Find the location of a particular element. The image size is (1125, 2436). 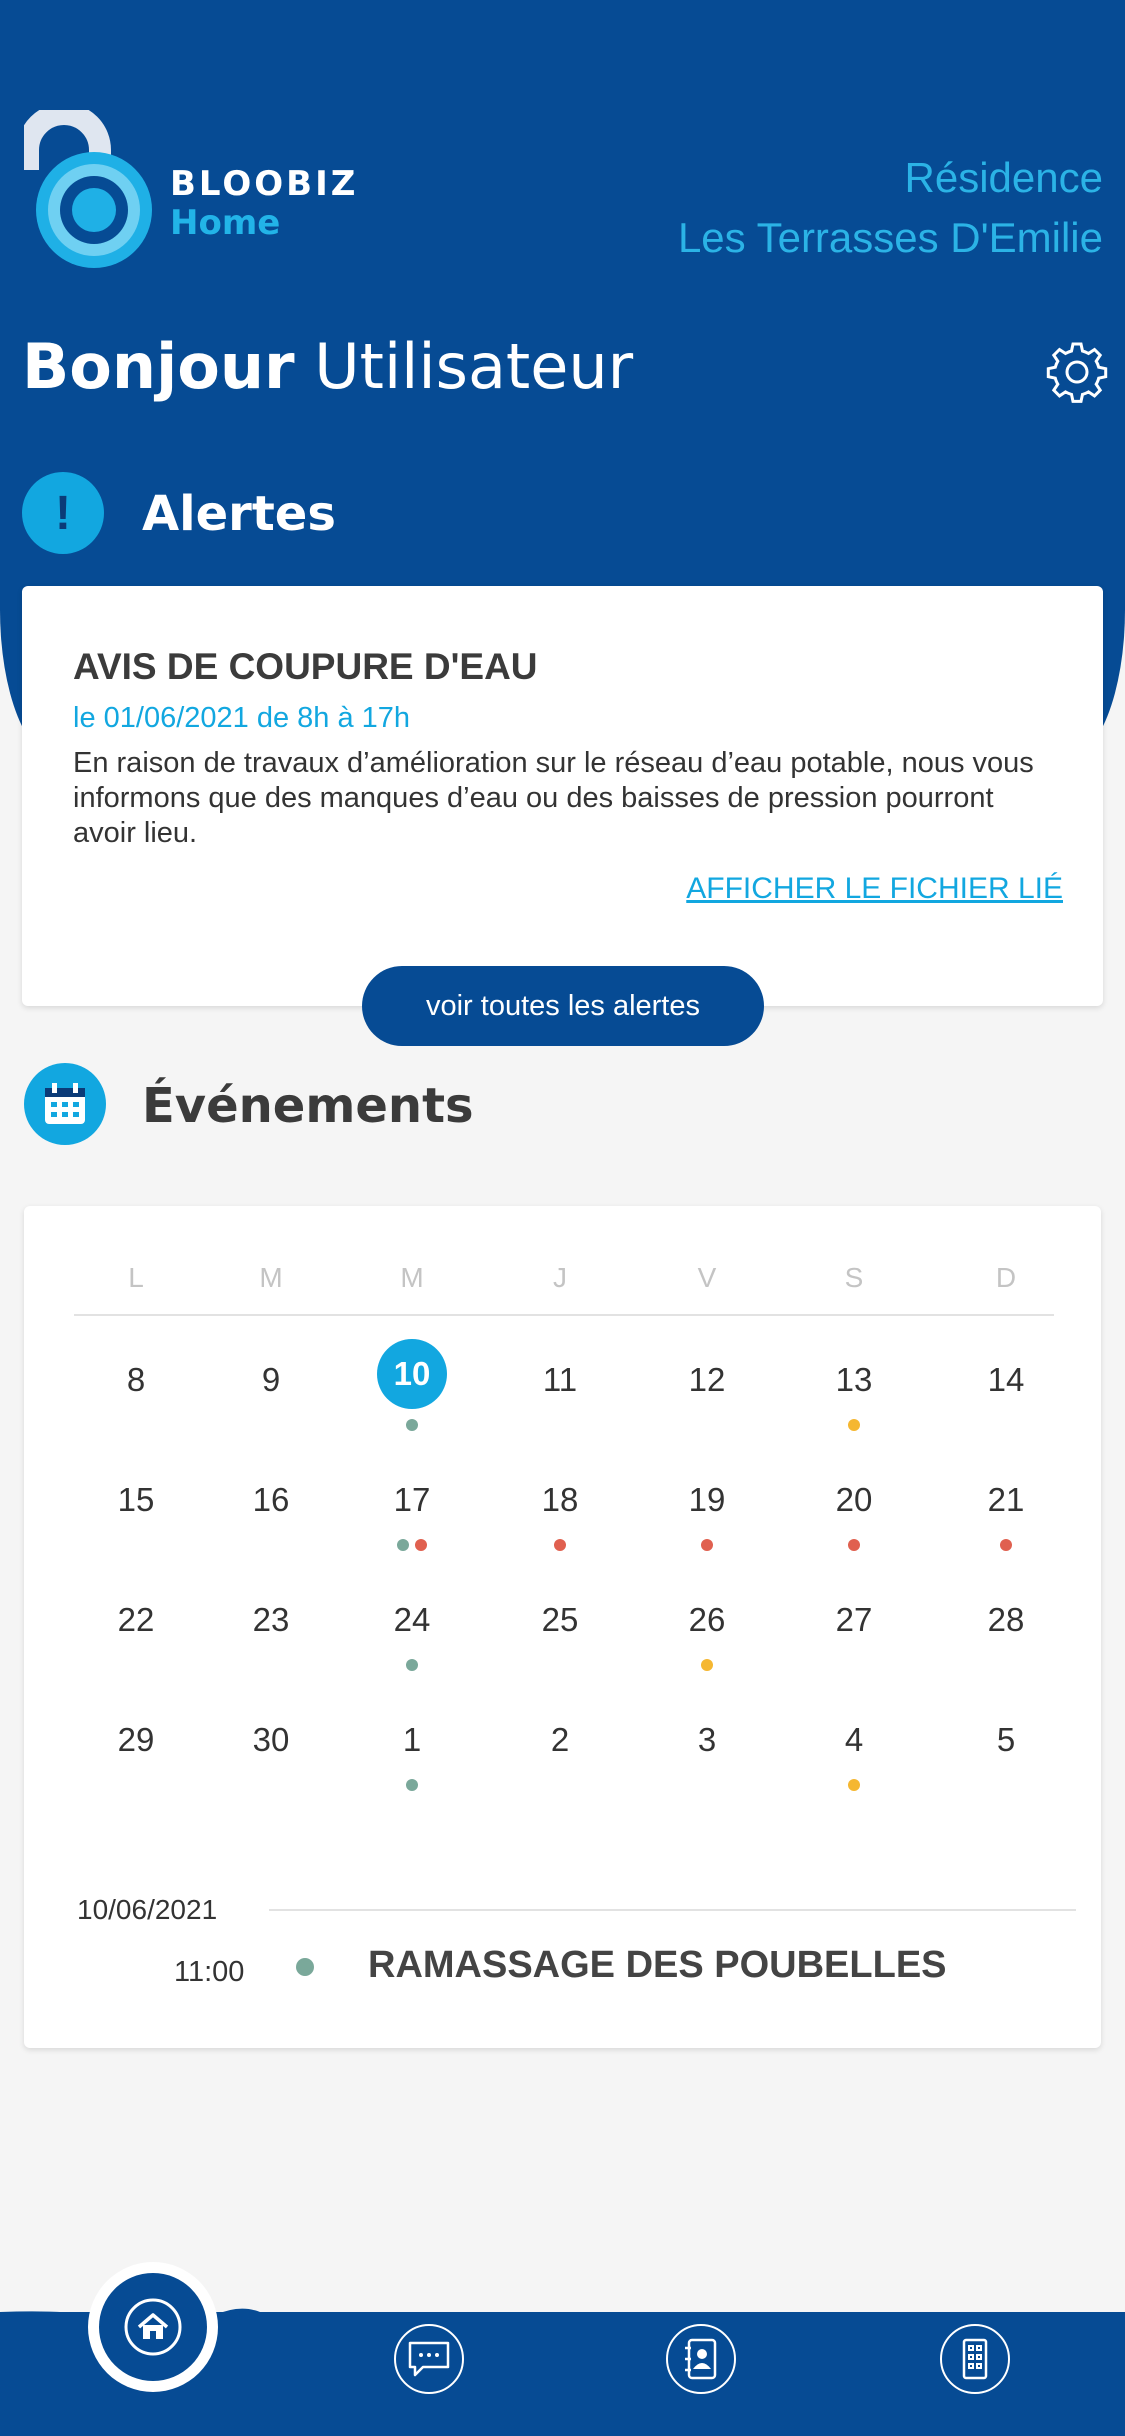

view-linked-file-link: AFFICHER LE FICHIER LIÉ is located at coordinates (874, 889).